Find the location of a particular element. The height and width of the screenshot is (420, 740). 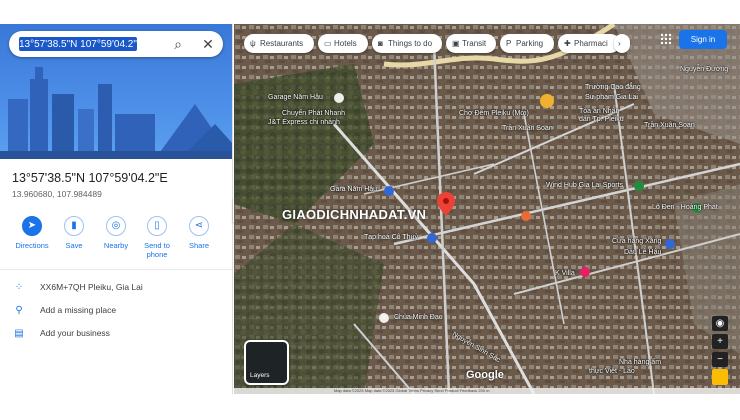

hotel-icon: ▭ is located at coordinates (328, 43).